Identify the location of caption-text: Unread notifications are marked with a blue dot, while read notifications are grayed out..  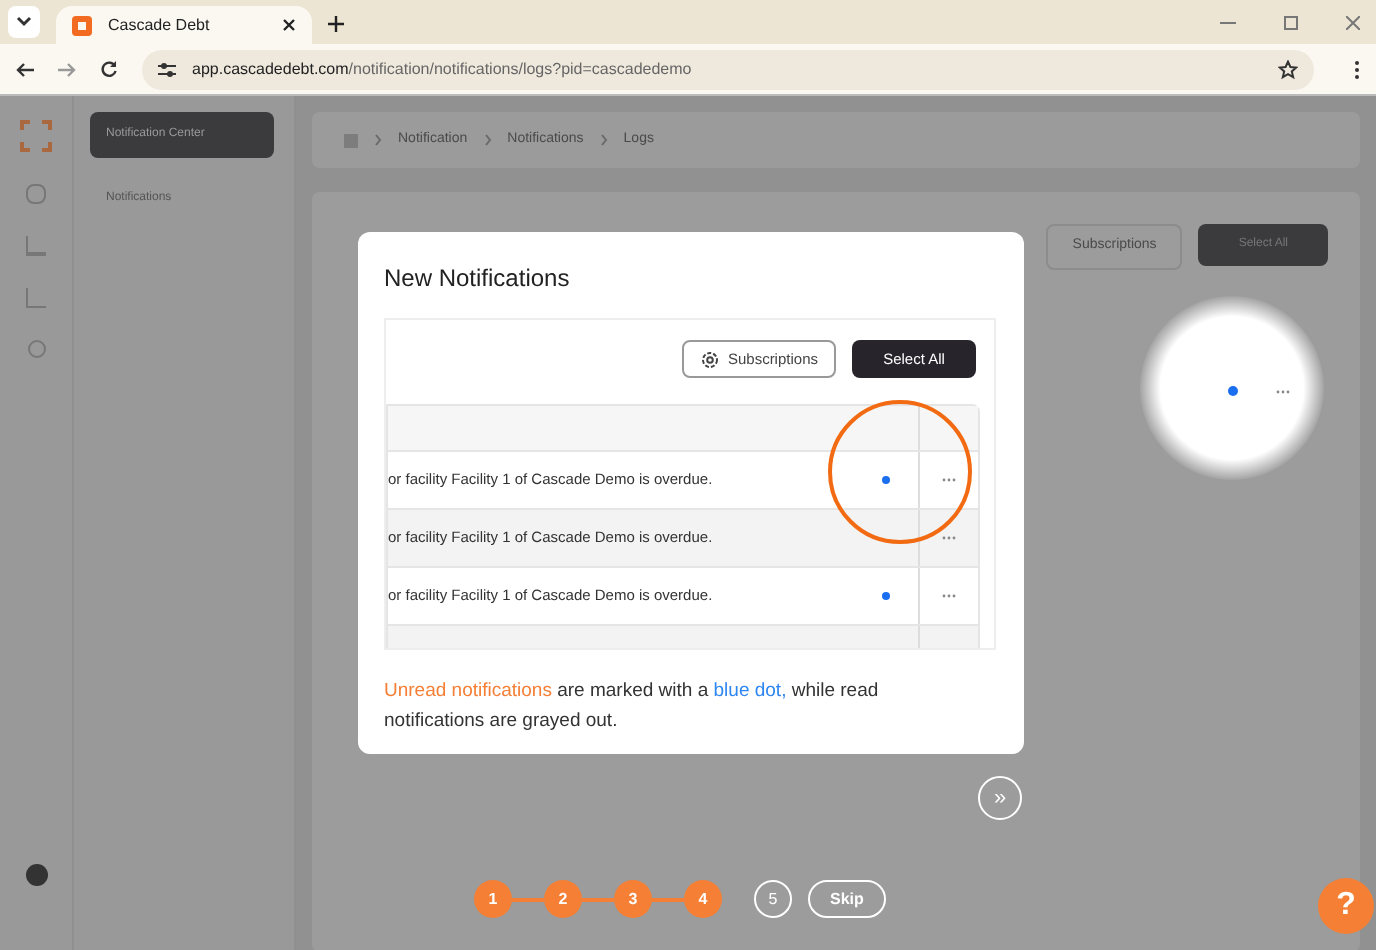
(632, 707).